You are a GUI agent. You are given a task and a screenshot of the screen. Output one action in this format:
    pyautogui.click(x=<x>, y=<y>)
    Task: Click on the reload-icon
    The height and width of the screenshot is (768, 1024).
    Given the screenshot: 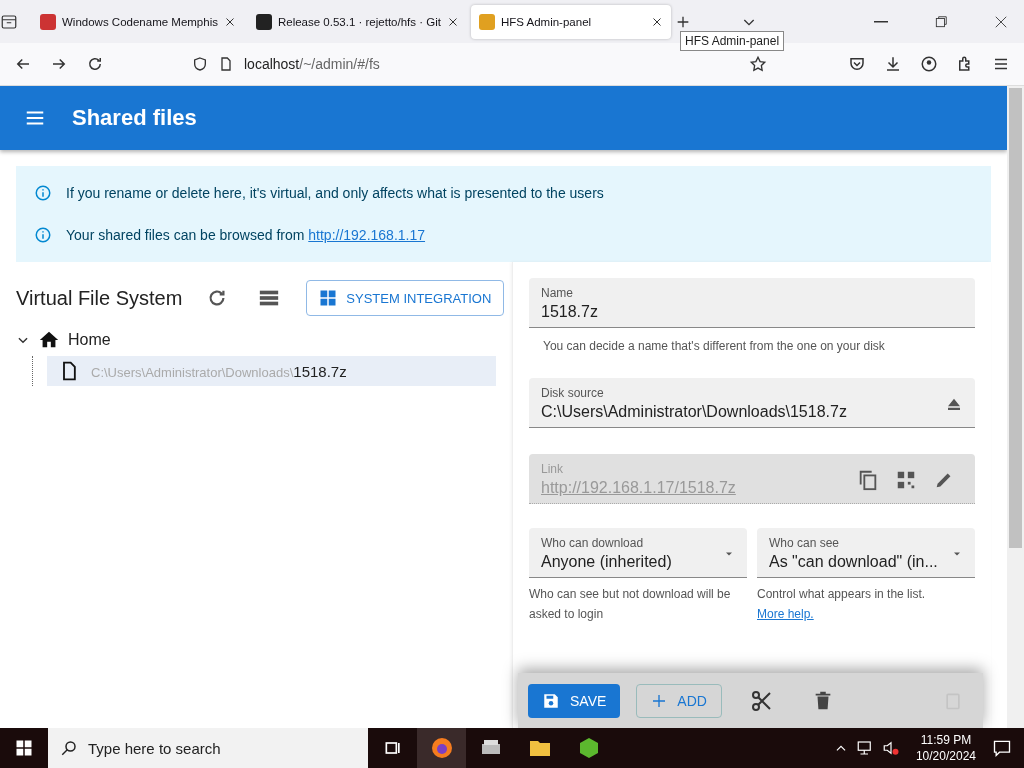 What is the action you would take?
    pyautogui.click(x=95, y=64)
    